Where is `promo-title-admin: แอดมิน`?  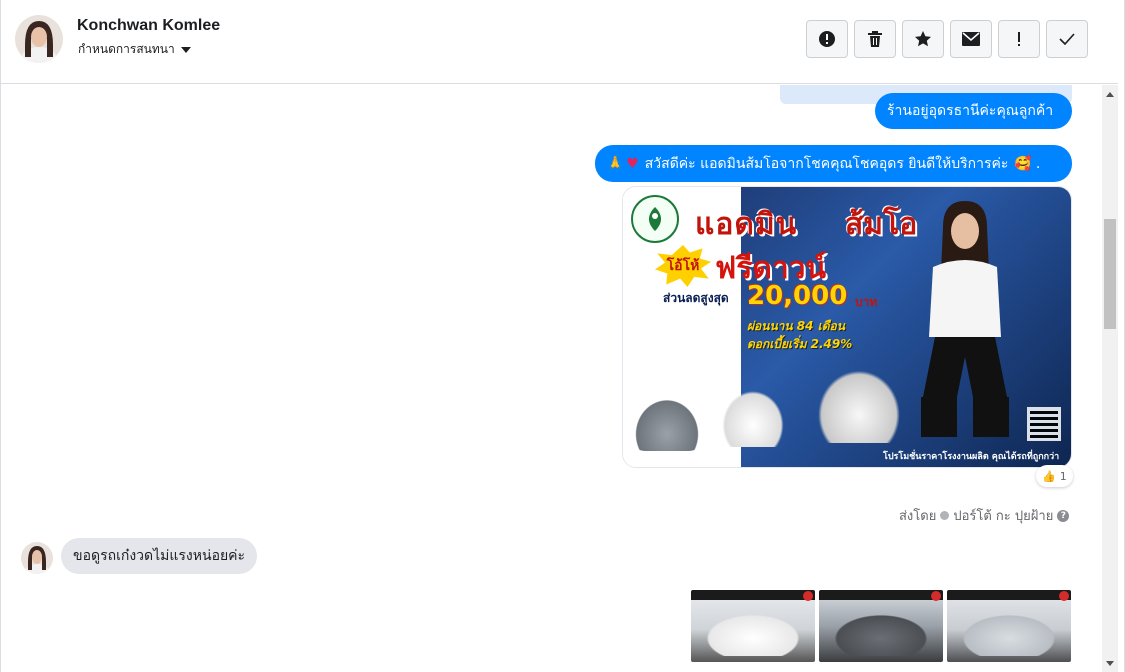 promo-title-admin: แอดมิน is located at coordinates (746, 224).